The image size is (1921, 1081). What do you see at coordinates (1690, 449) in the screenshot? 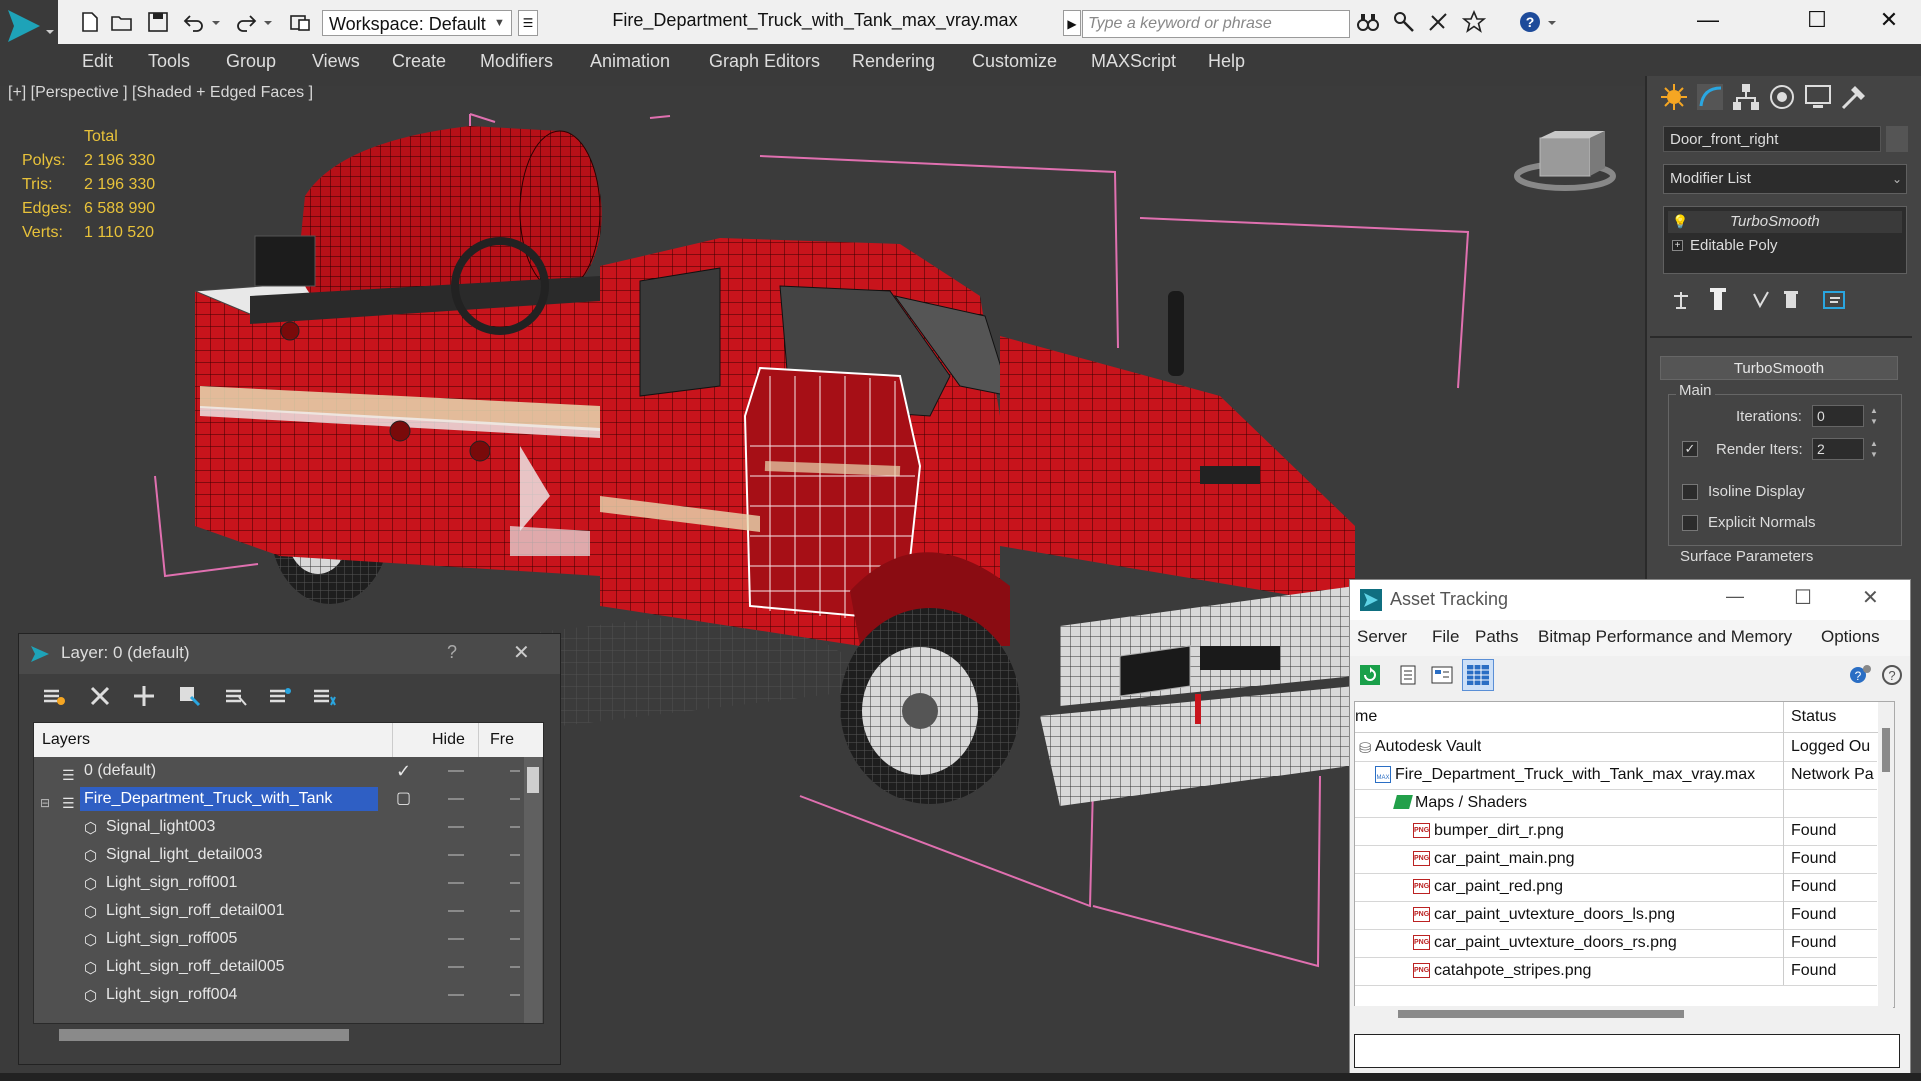
I see `render-iters-checkbox: ✓` at bounding box center [1690, 449].